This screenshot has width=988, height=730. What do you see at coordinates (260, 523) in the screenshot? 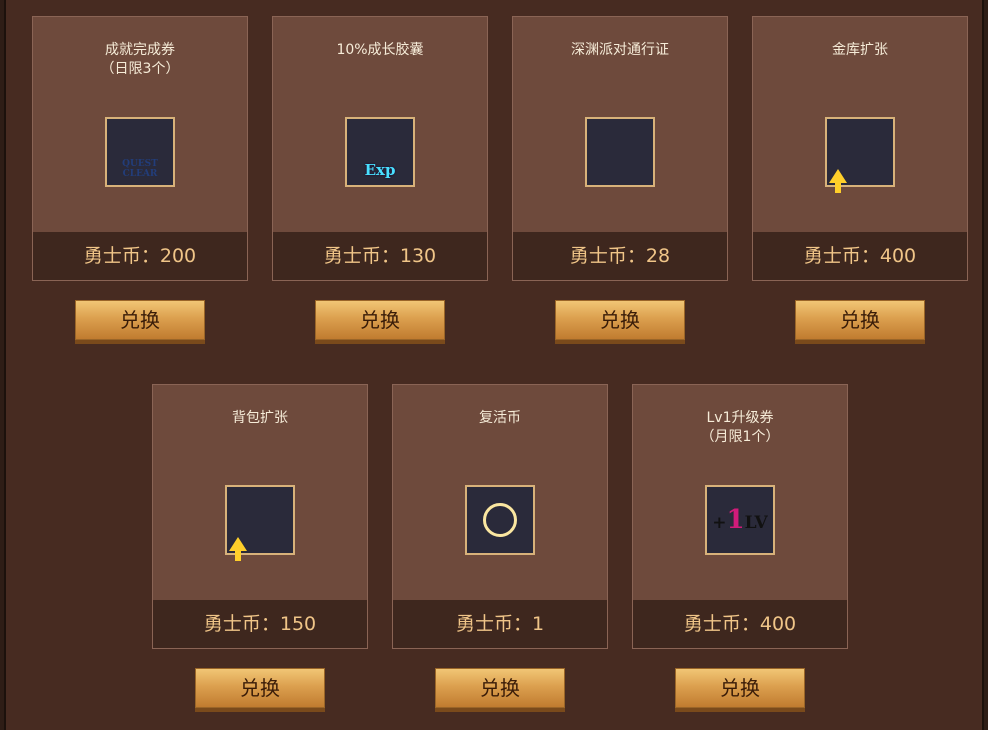
I see `bag-expand-icon` at bounding box center [260, 523].